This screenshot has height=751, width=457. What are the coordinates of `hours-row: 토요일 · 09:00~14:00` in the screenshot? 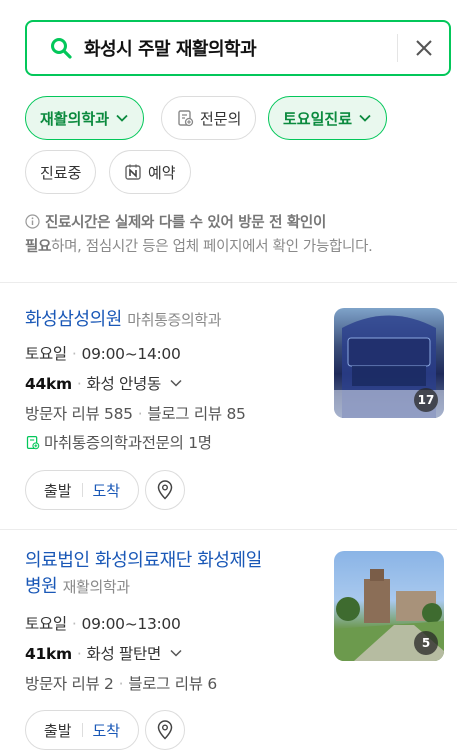 It's located at (103, 354).